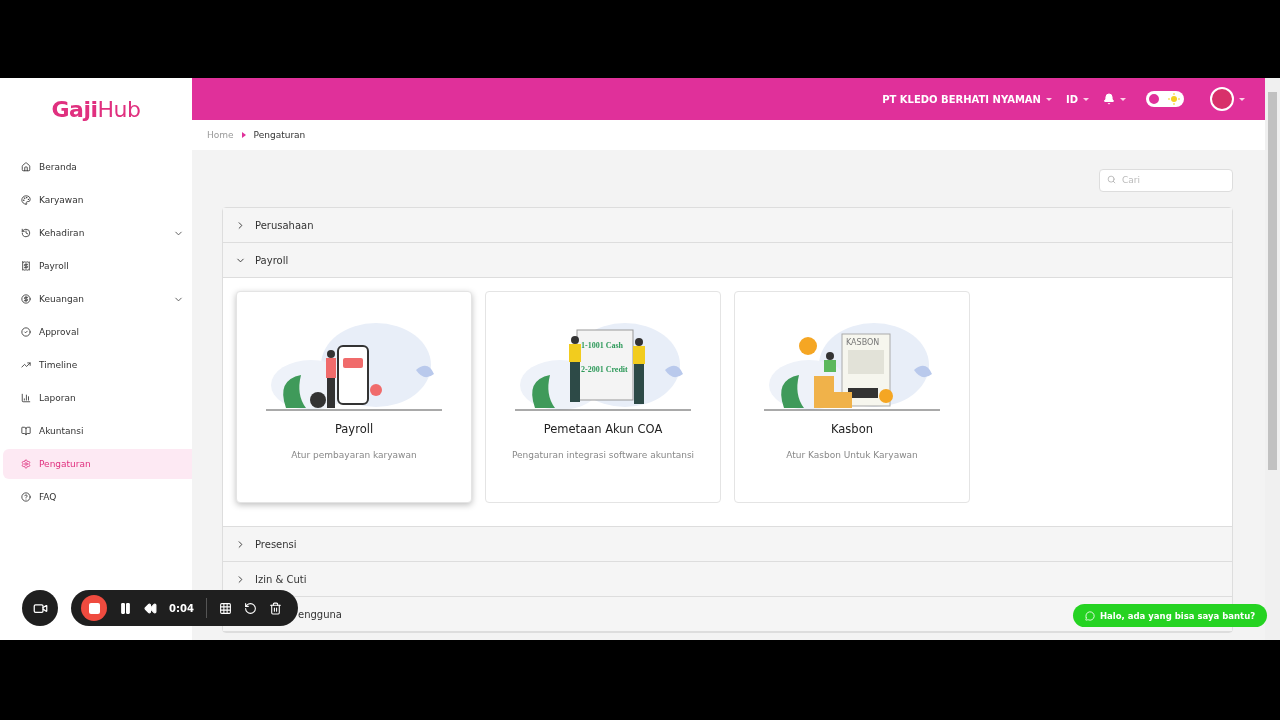 The height and width of the screenshot is (720, 1280). I want to click on sidebar-item: Beranda, so click(97, 167).